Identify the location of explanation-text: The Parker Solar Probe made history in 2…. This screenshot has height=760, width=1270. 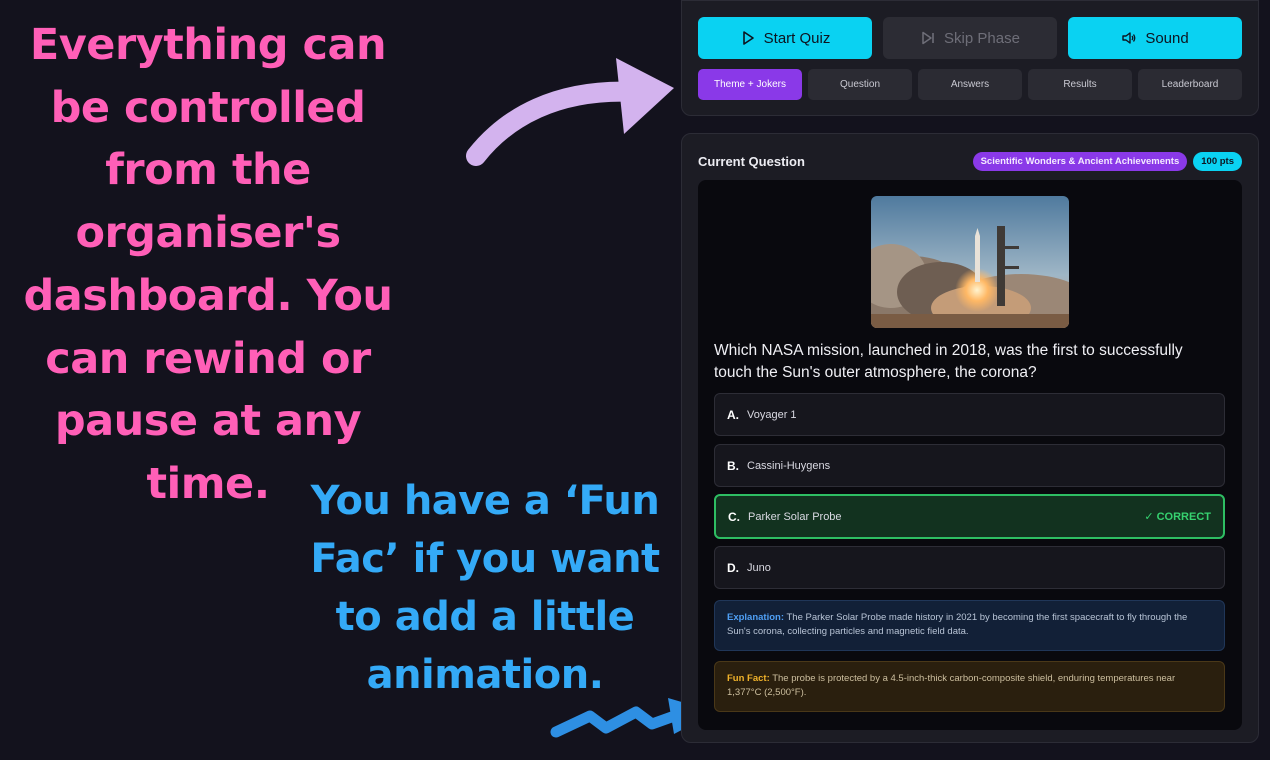
(957, 624).